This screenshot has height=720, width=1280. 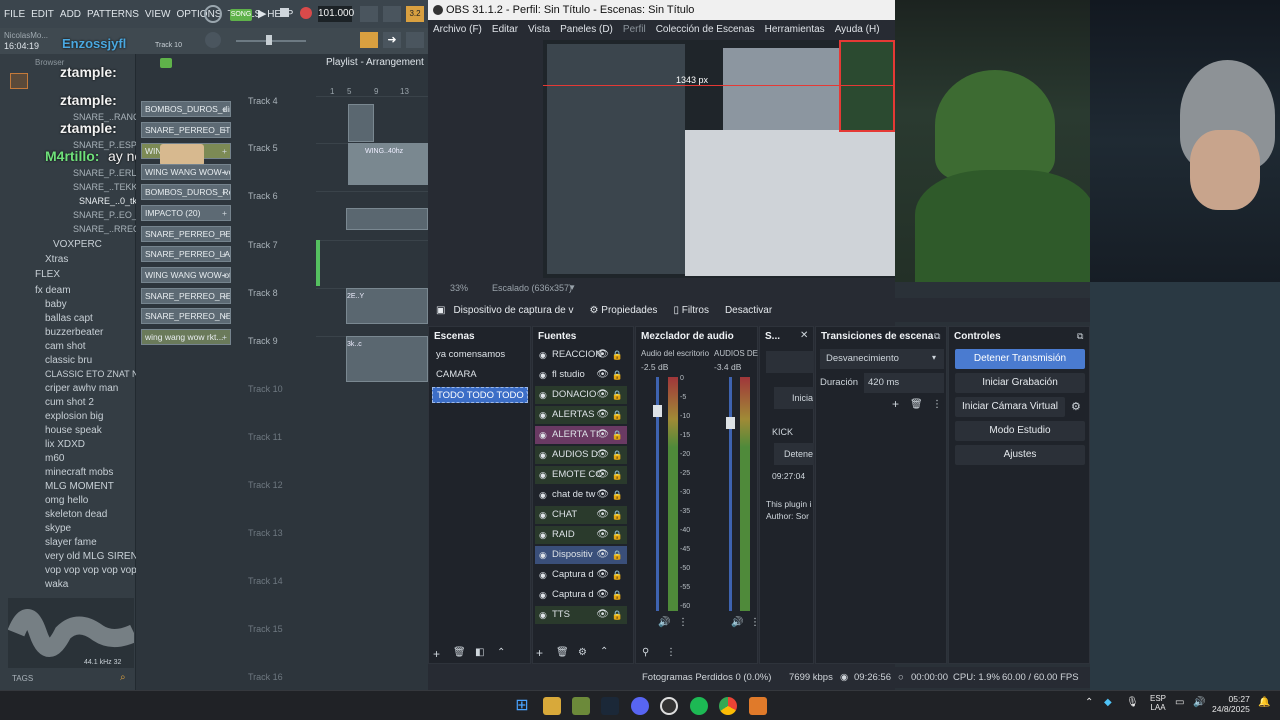 I want to click on browser-folder-voxperc: VOXPERC, so click(x=77, y=244).